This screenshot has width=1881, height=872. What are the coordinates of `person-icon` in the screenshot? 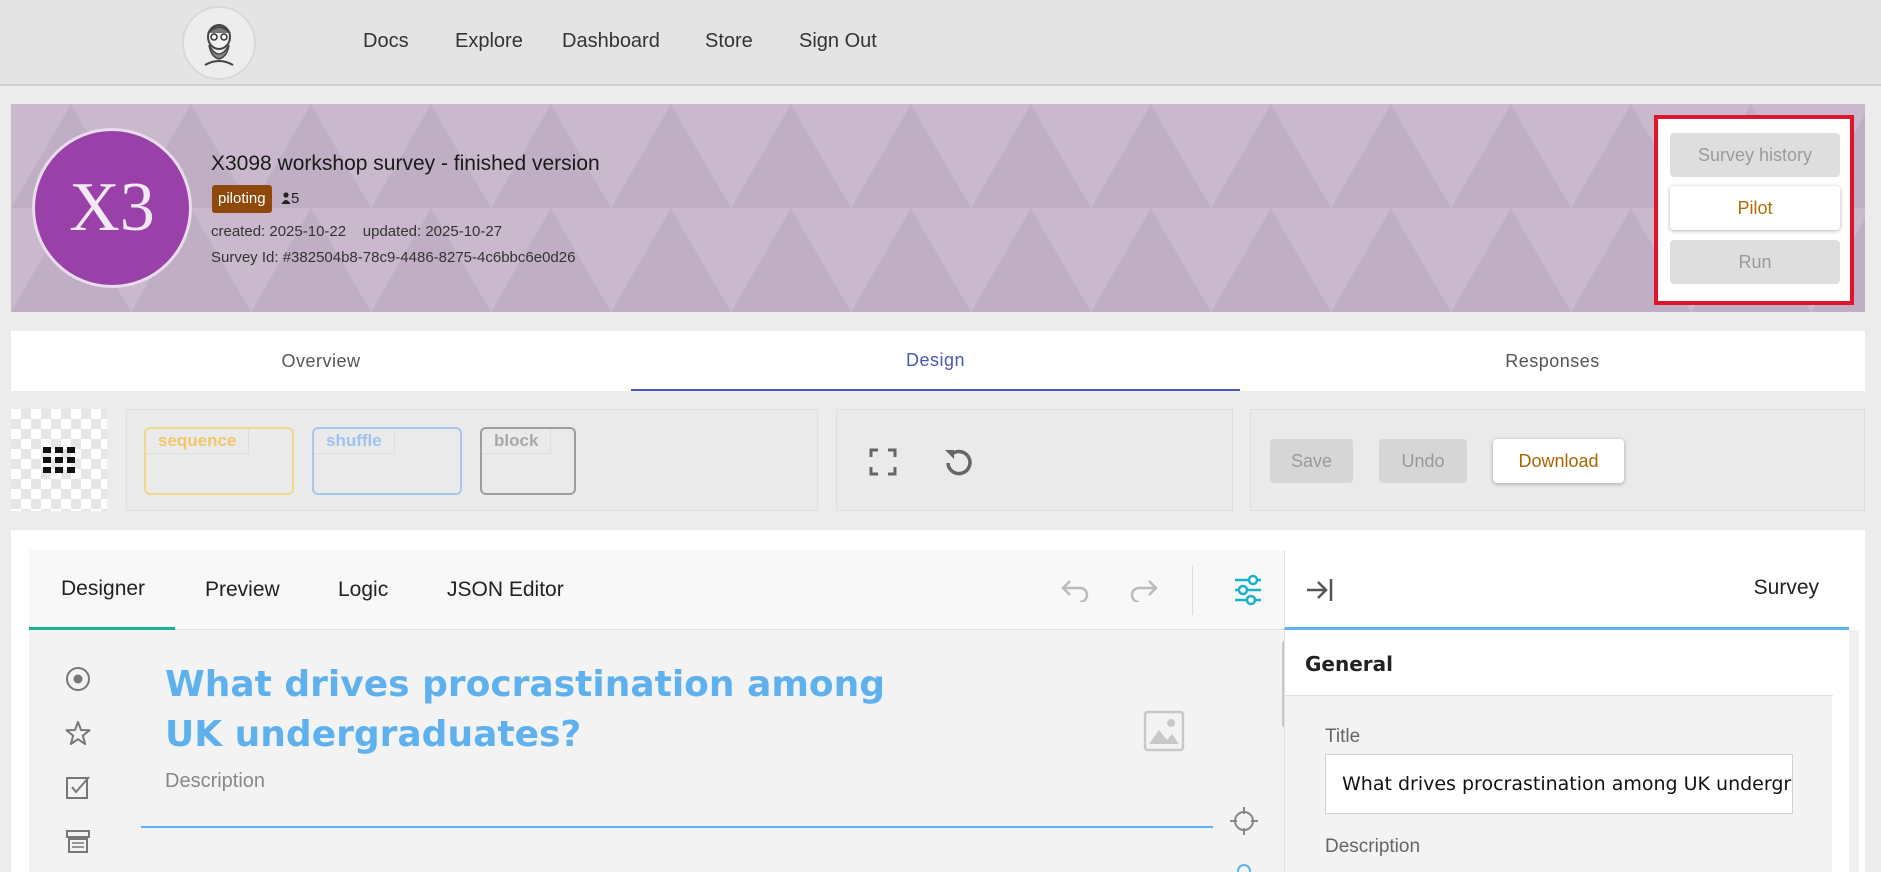 It's located at (286, 198).